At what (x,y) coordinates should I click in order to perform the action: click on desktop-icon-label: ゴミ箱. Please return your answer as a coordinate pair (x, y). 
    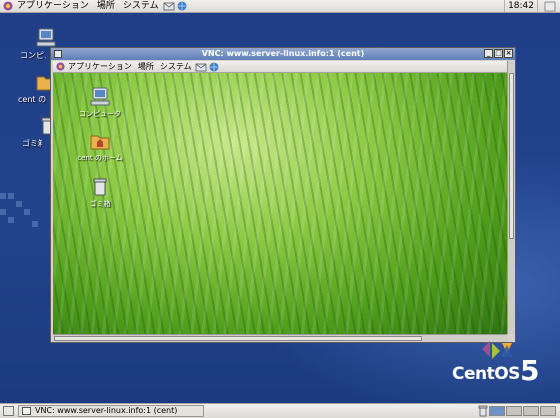
    Looking at the image, I should click on (32, 143).